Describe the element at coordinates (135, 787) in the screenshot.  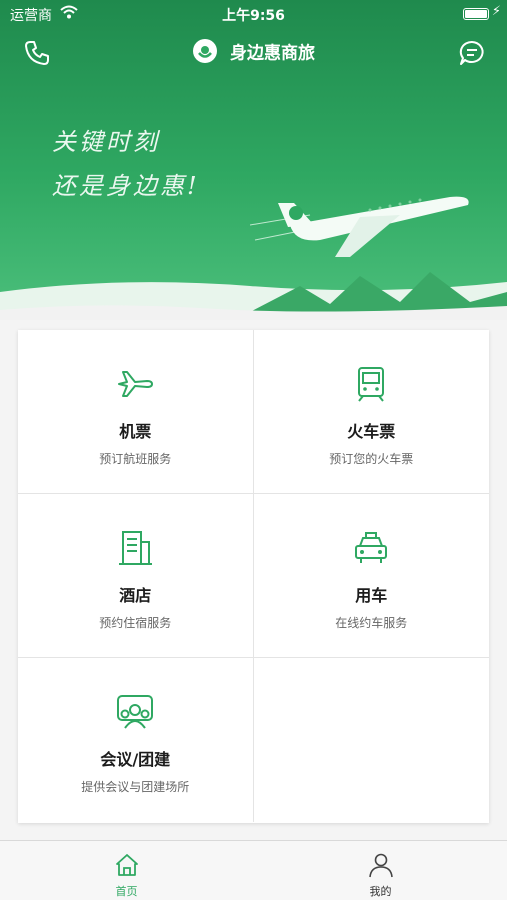
I see `service-meeting-subtitle: 提供会议与团建场所` at that location.